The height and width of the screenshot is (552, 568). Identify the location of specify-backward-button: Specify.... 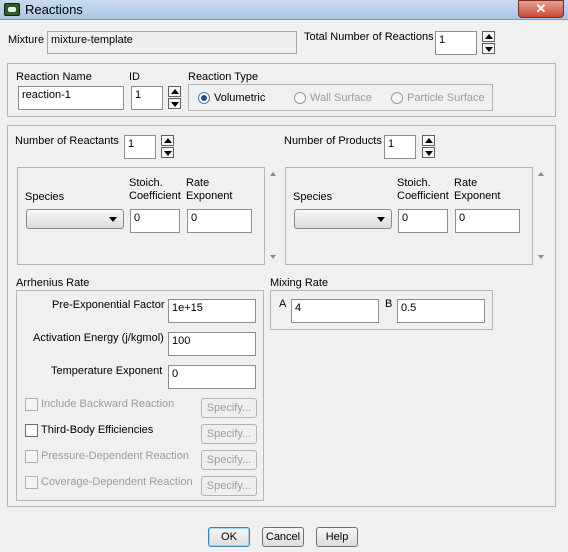
(229, 408).